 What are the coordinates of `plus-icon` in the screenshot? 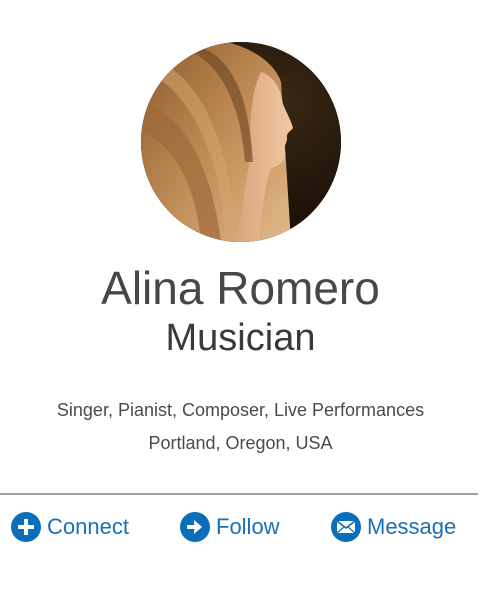 It's located at (26, 527).